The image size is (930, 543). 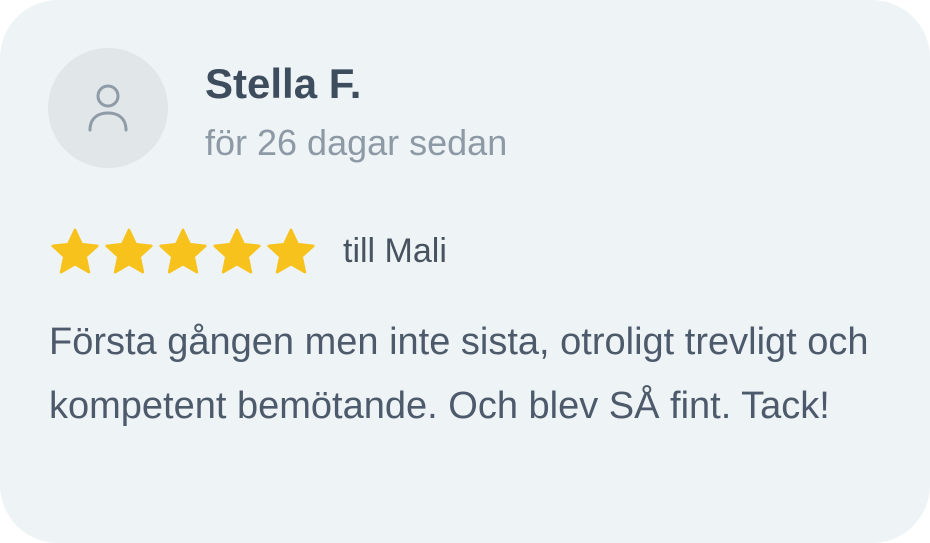 What do you see at coordinates (395, 251) in the screenshot?
I see `review-recipient: till Mali` at bounding box center [395, 251].